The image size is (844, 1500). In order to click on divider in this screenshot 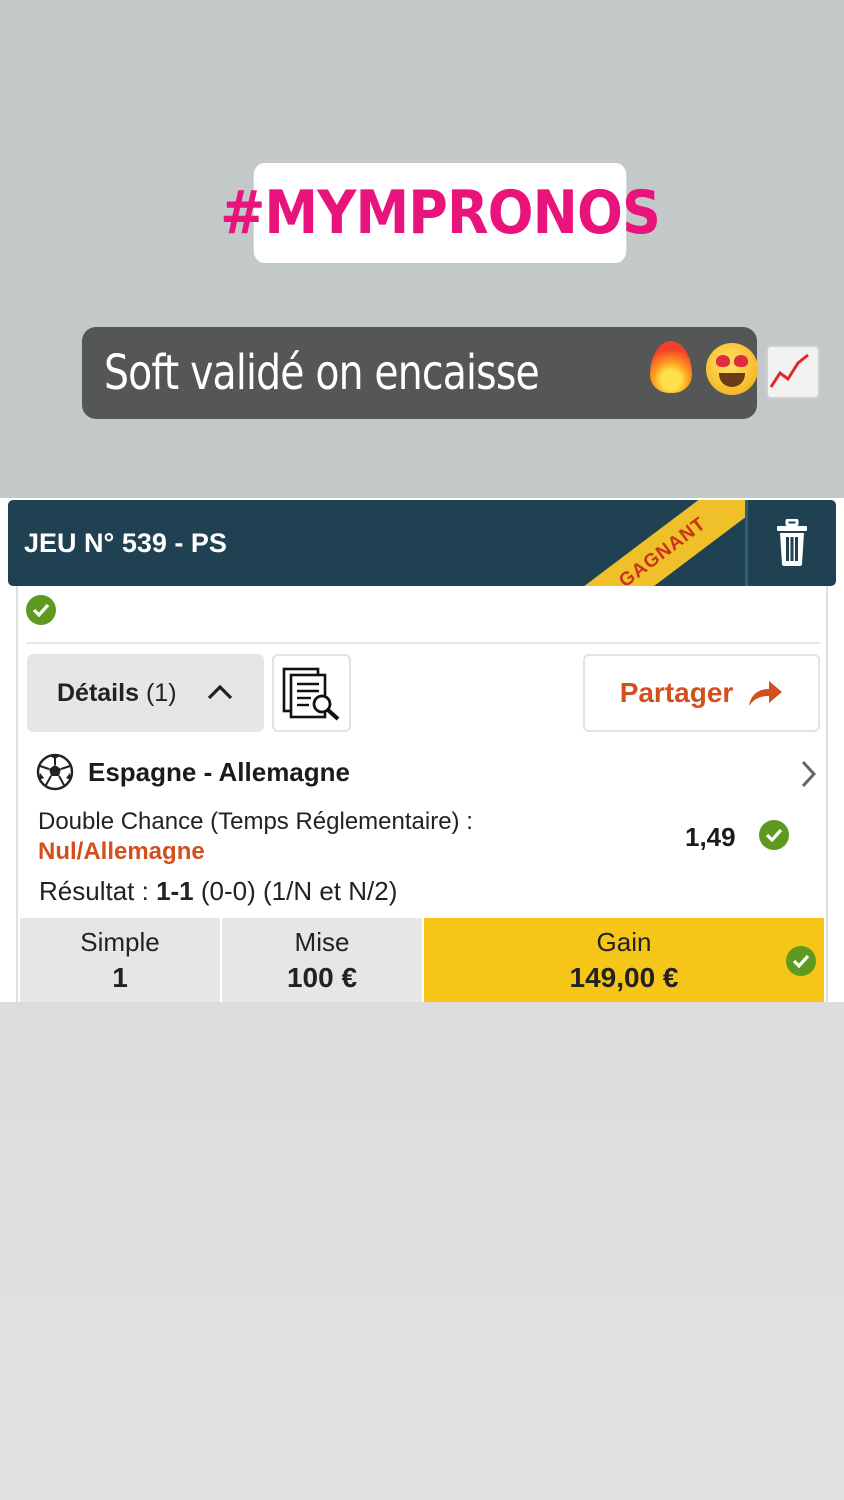, I will do `click(423, 643)`.